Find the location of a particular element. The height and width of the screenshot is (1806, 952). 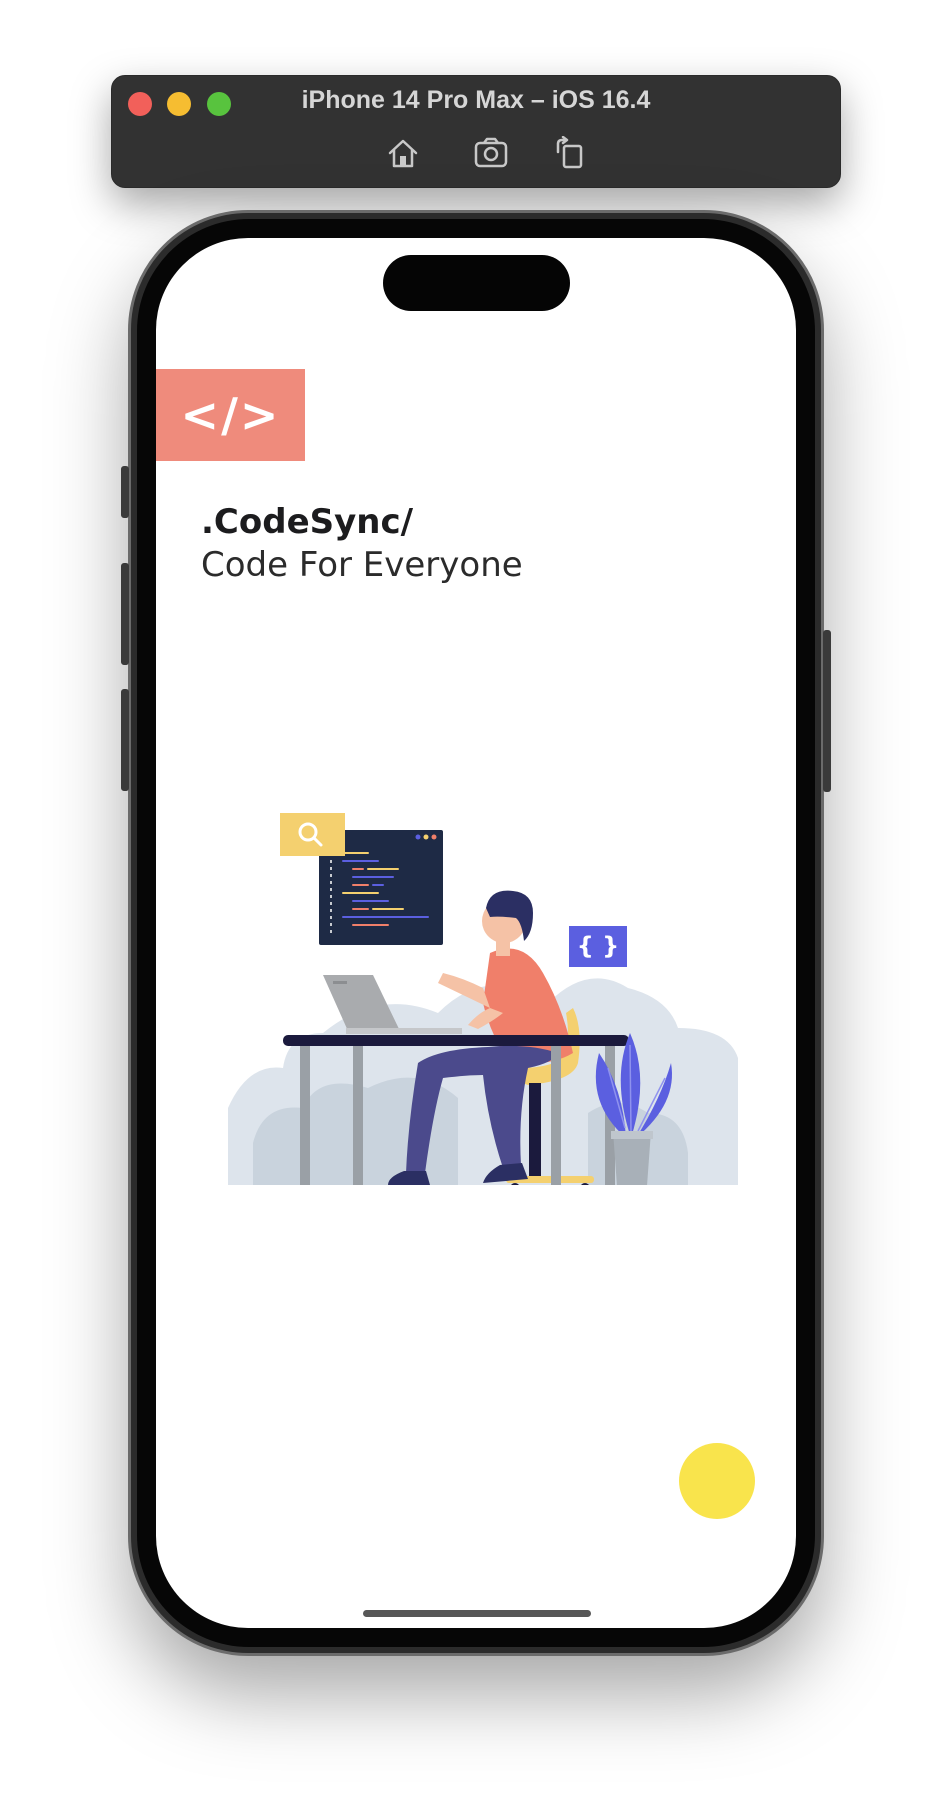

volume-down-button is located at coordinates (125, 740).